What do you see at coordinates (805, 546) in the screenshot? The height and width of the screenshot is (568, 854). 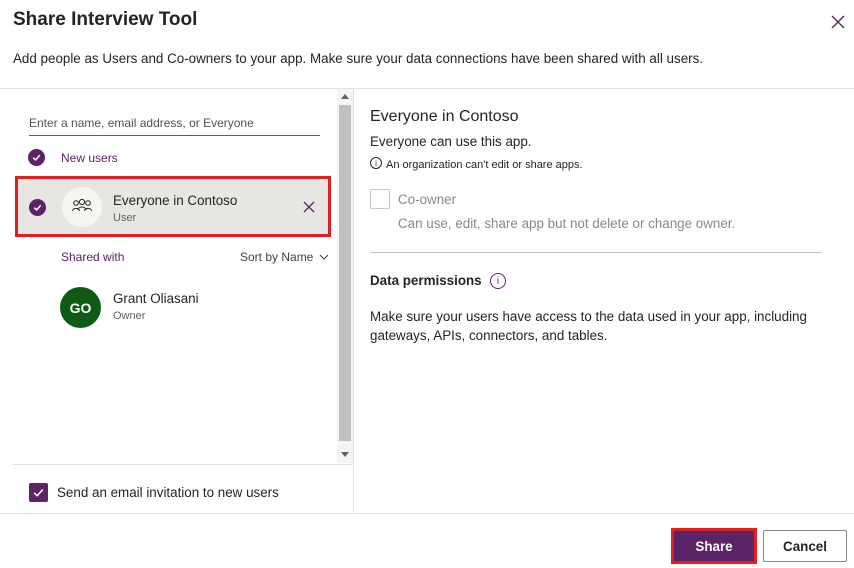 I see `cancel-button: Cancel` at bounding box center [805, 546].